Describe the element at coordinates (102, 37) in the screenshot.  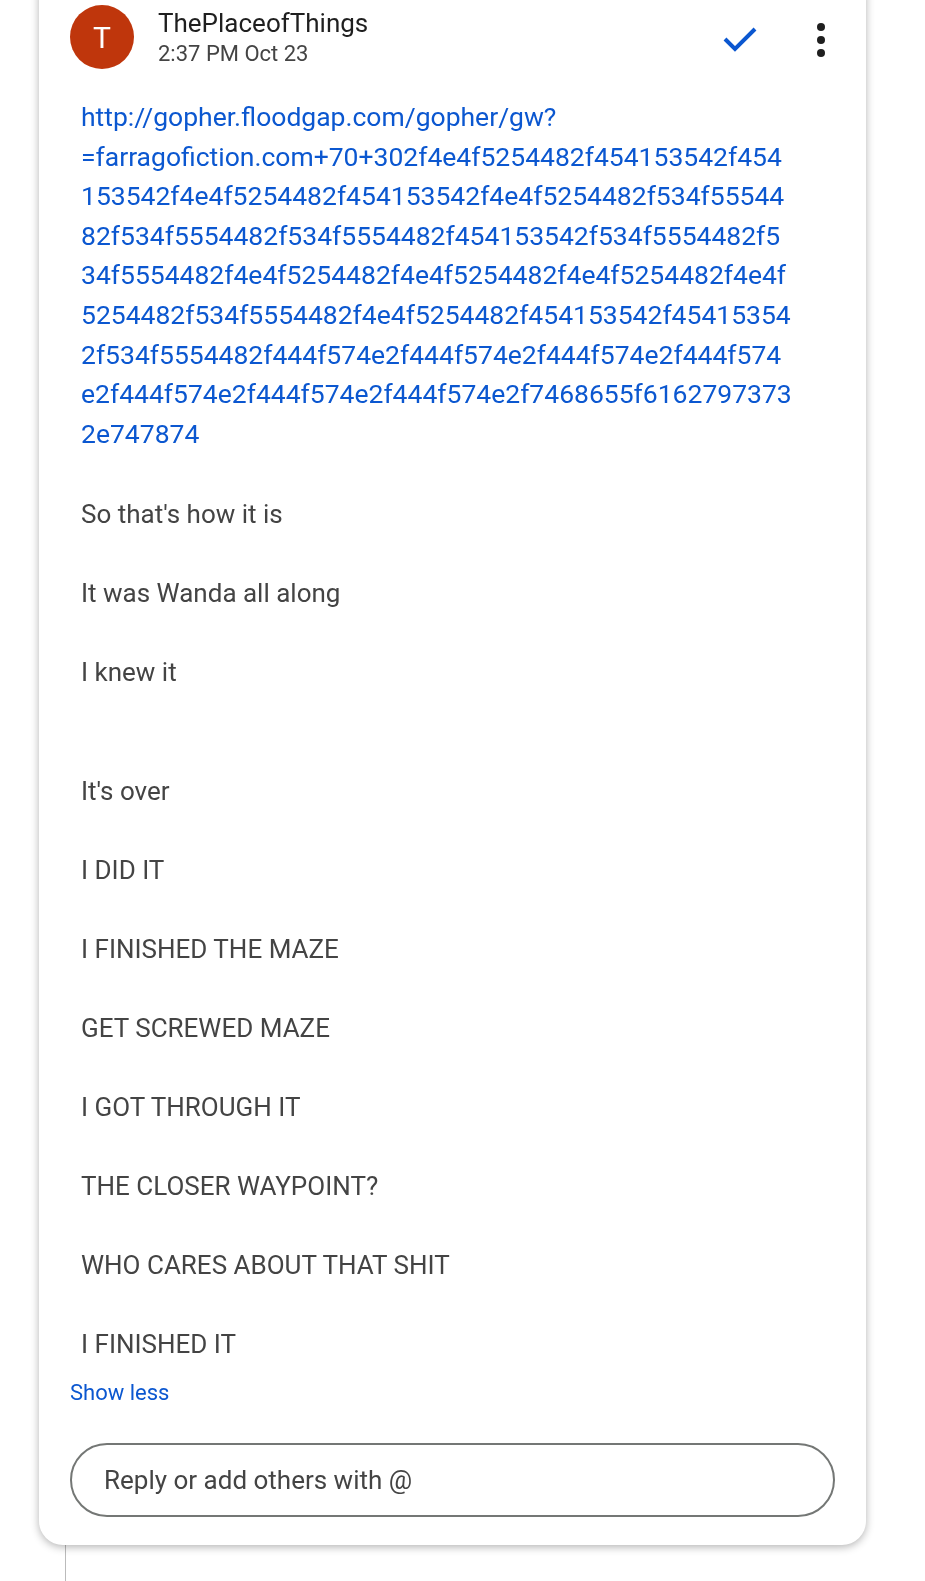
I see `avatar: T` at that location.